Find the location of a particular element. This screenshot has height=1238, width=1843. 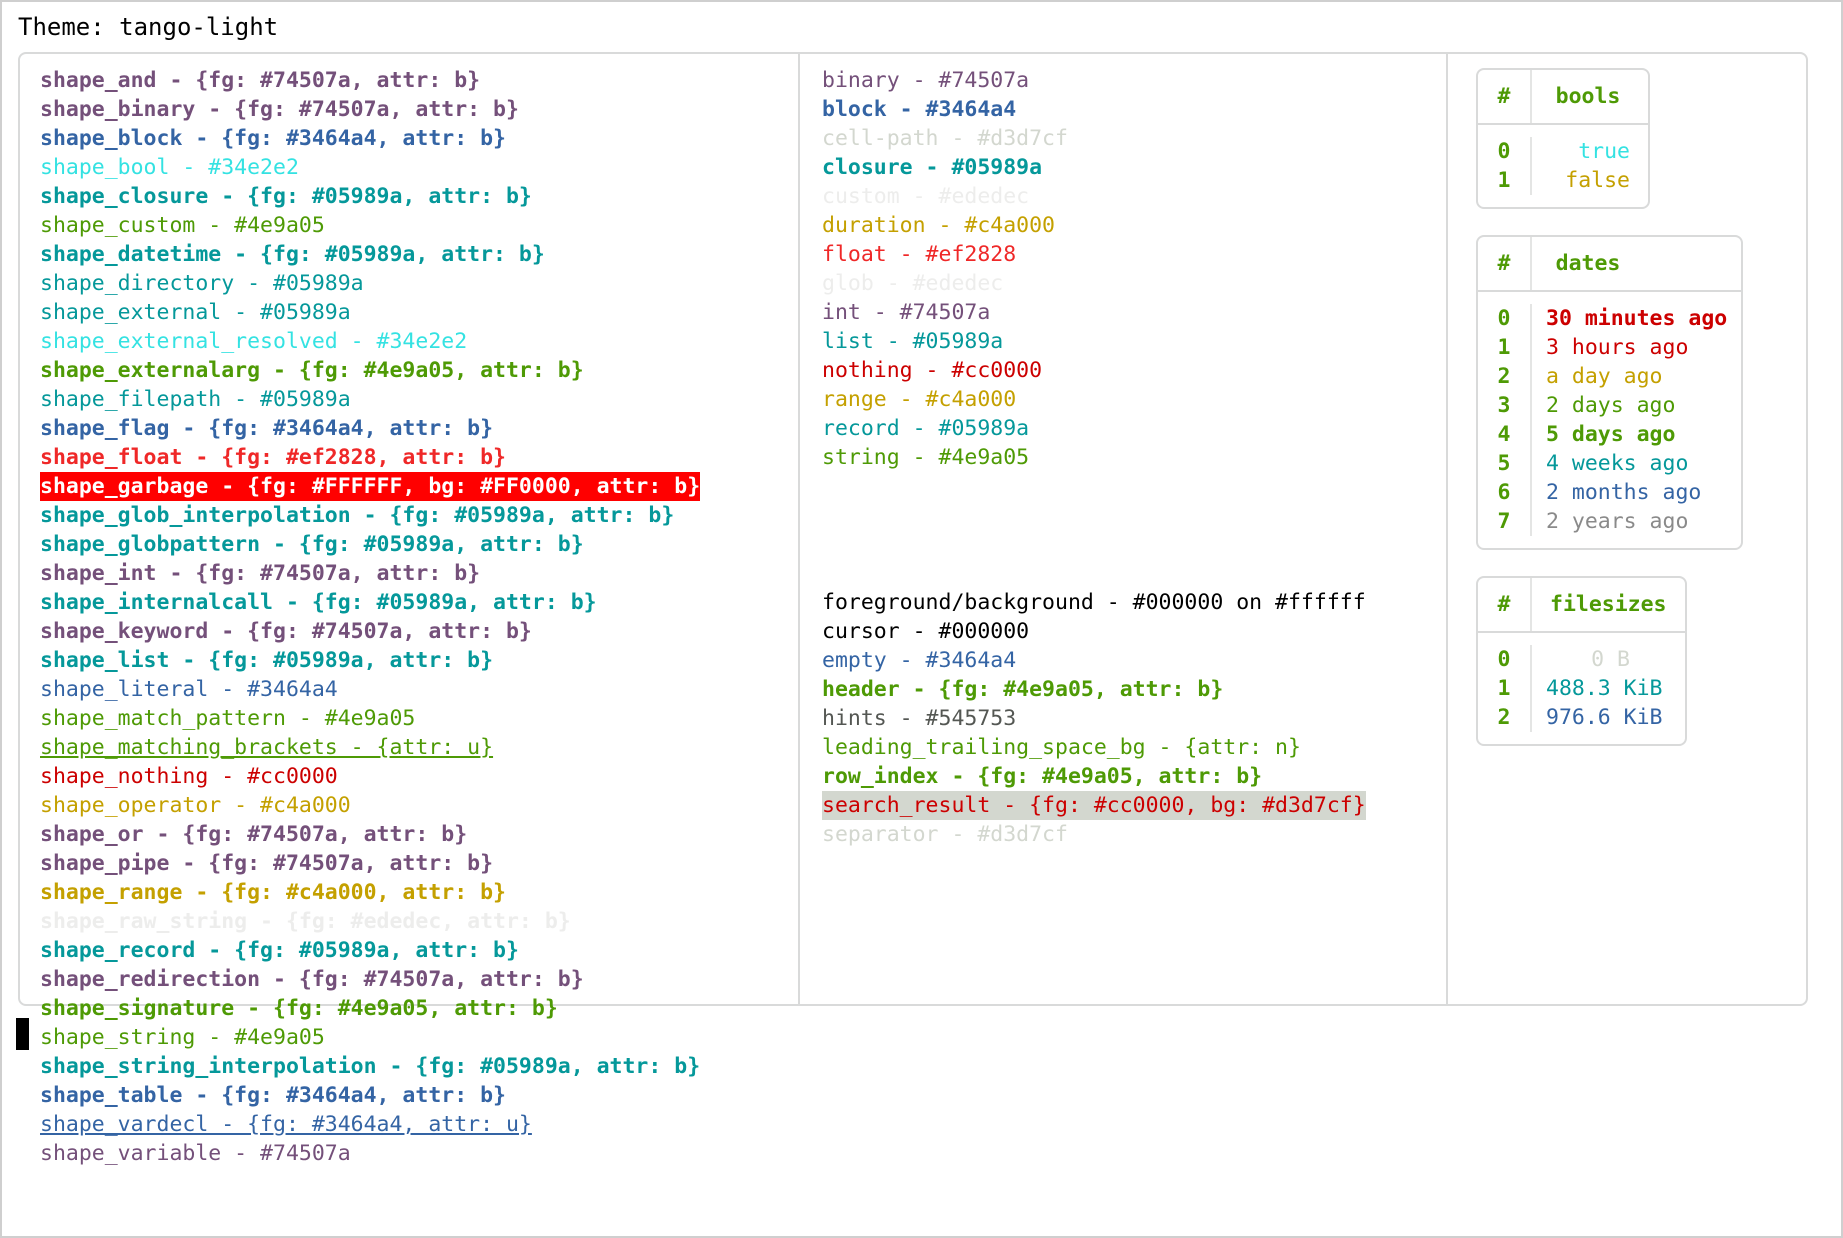

row-value-cell: 0 B is located at coordinates (1610, 659).